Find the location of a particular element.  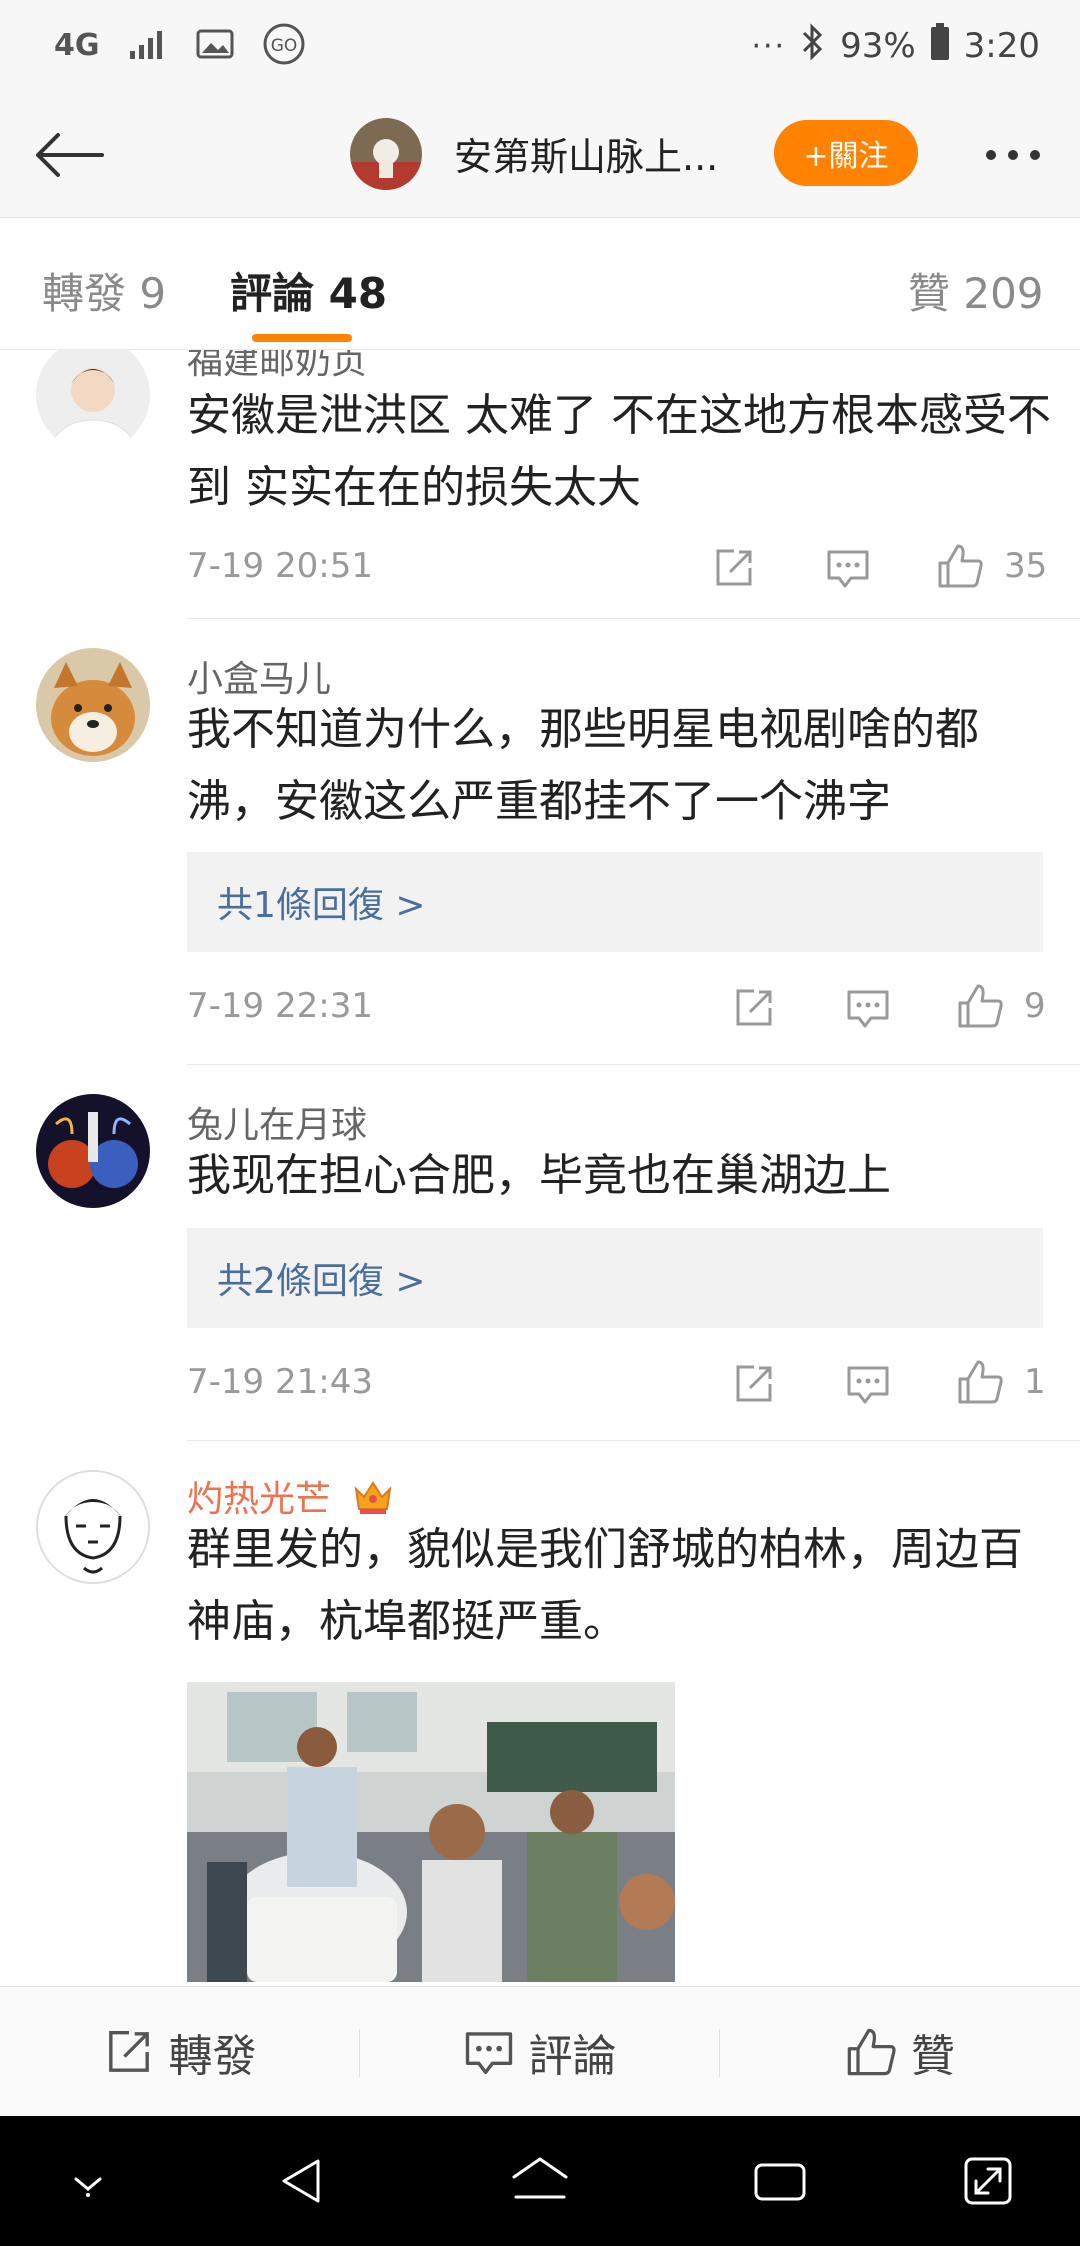

network-4g-icon: 4G is located at coordinates (77, 45).